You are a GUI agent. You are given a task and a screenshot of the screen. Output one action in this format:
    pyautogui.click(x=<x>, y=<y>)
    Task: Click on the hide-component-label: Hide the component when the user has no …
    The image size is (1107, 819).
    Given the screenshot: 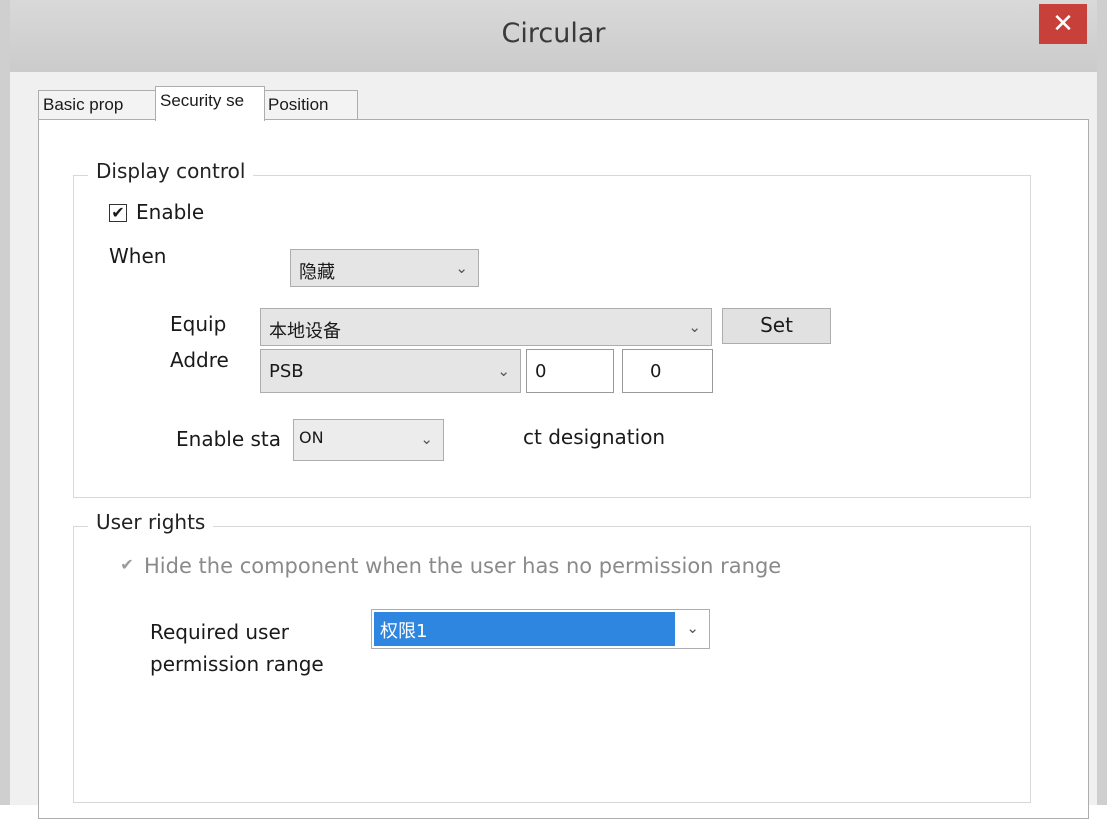 What is the action you would take?
    pyautogui.click(x=463, y=566)
    